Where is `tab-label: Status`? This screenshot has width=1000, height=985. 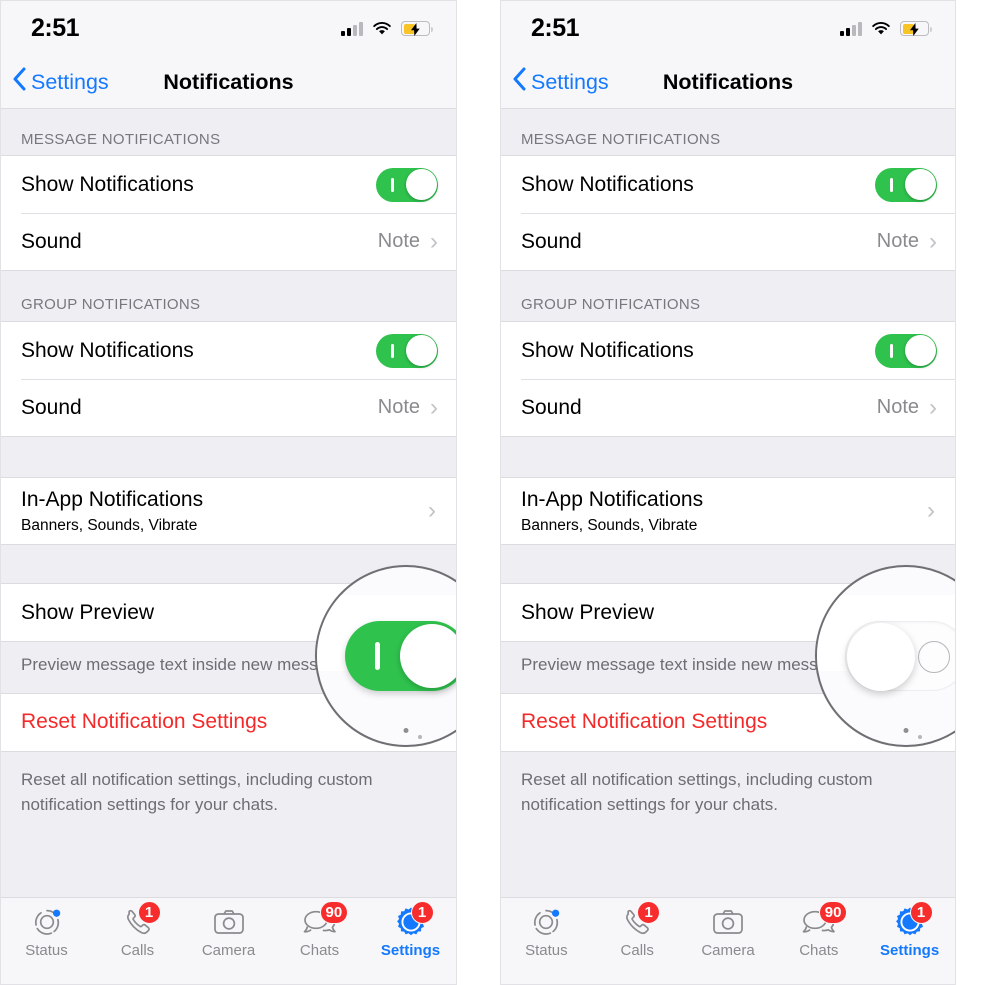
tab-label: Status is located at coordinates (546, 950).